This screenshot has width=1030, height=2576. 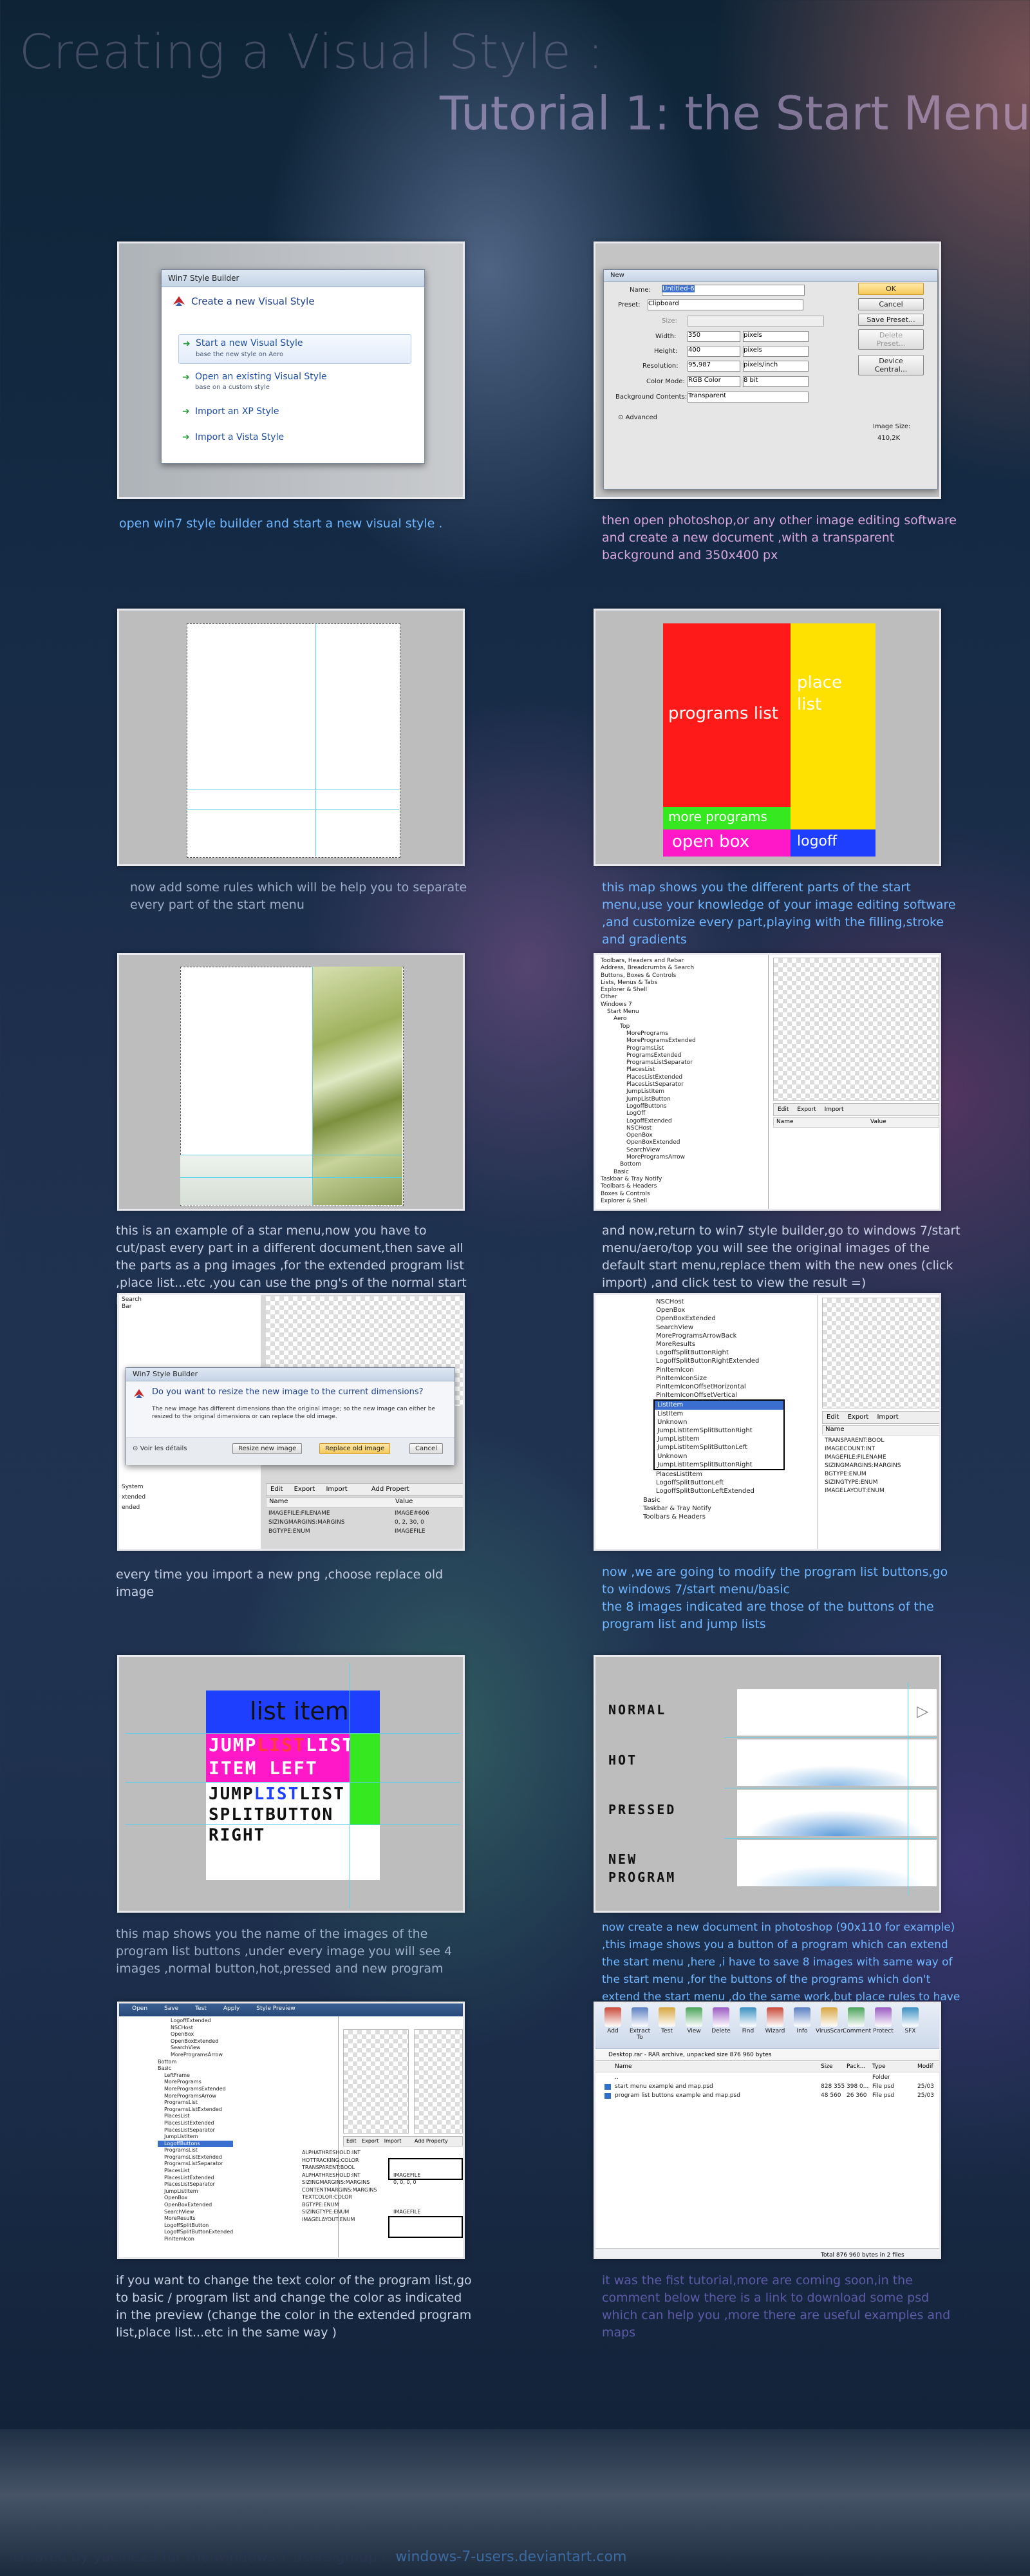 What do you see at coordinates (891, 304) in the screenshot?
I see `cancel-button: Cancel` at bounding box center [891, 304].